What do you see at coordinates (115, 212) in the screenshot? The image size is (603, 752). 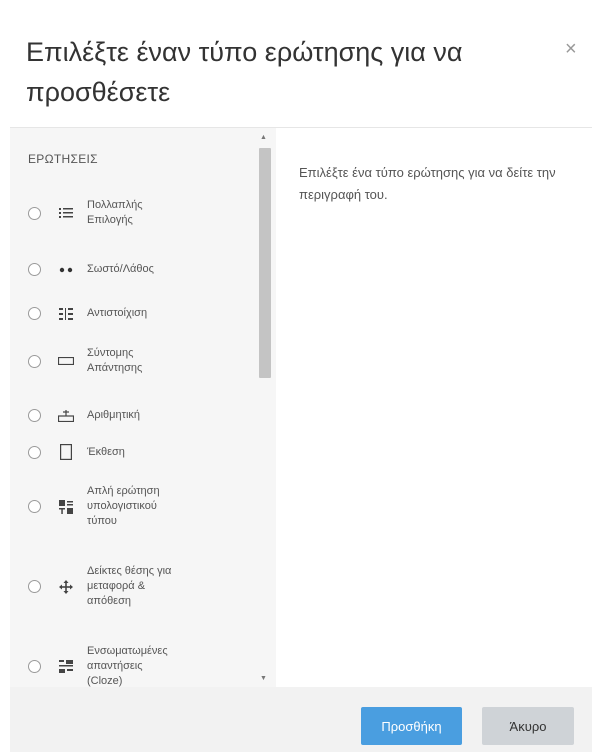 I see `option-label: Πολλαπλής Επιλογής` at bounding box center [115, 212].